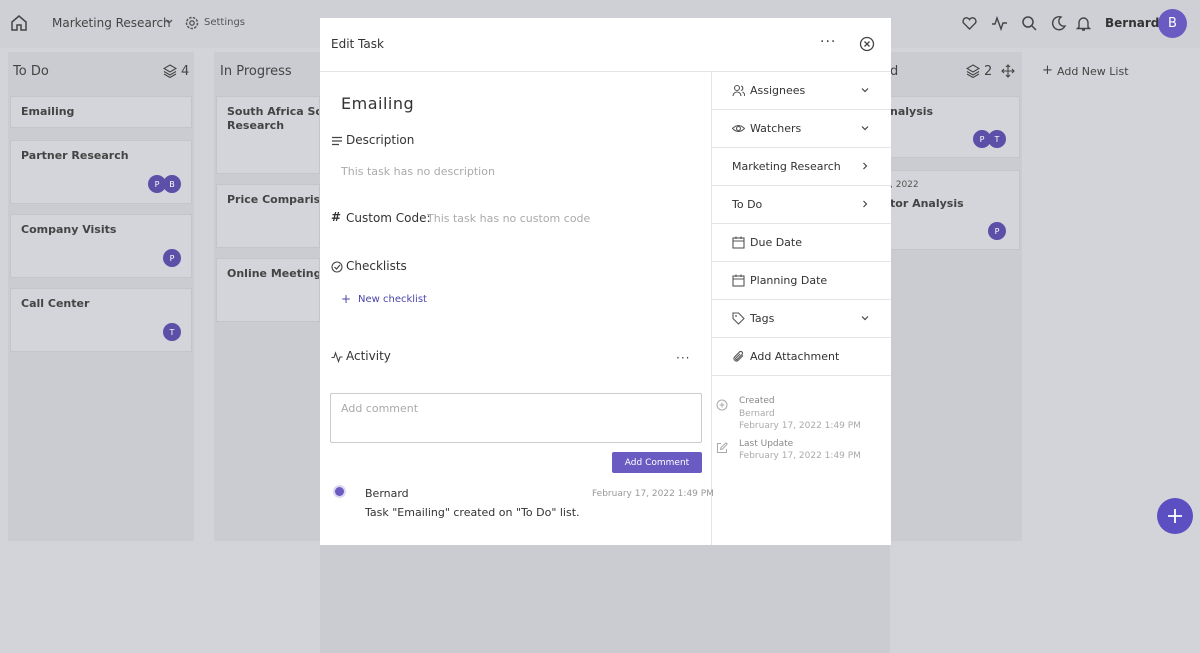 This screenshot has height=653, width=1200. Describe the element at coordinates (762, 318) in the screenshot. I see `tags-label: Tags` at that location.